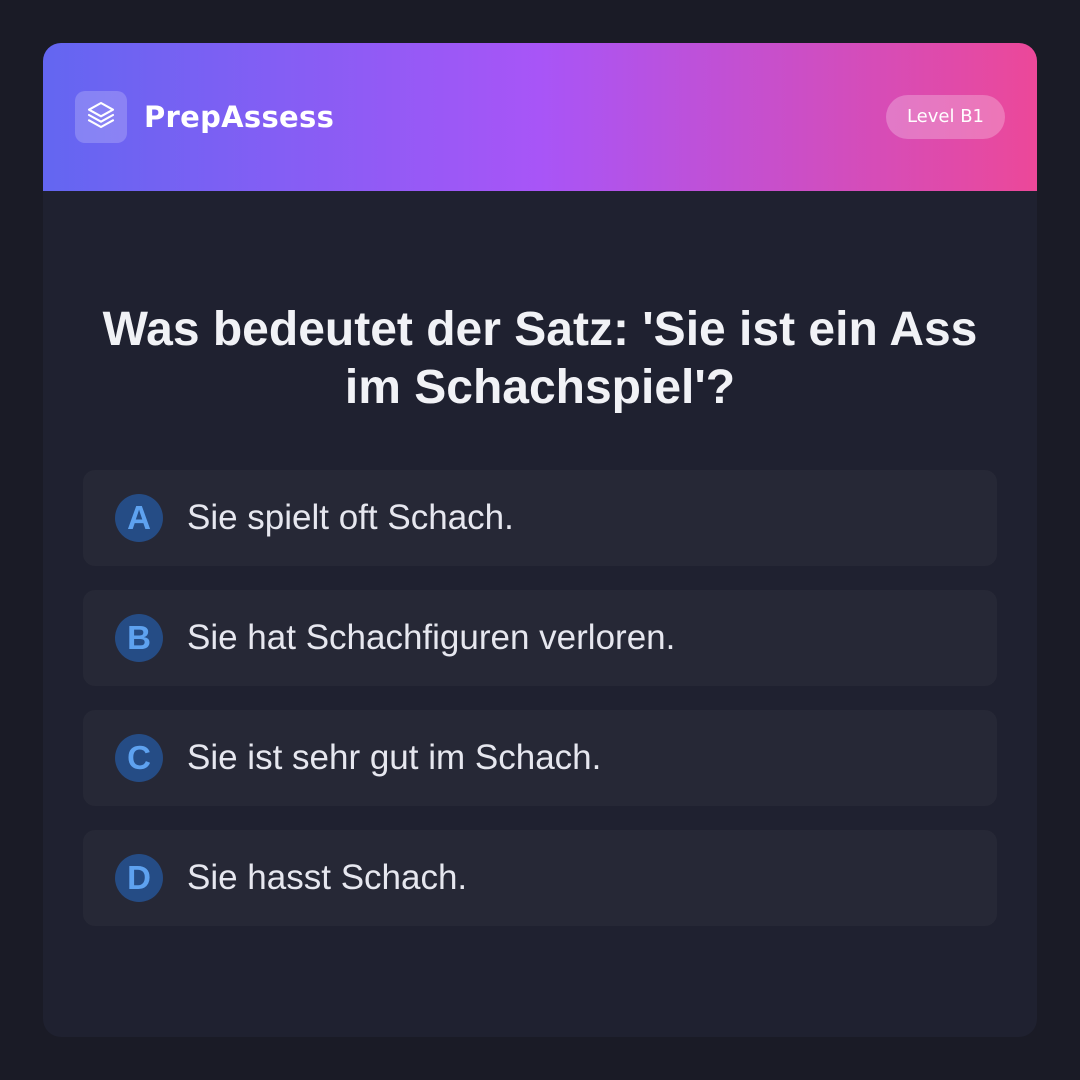  I want to click on brand-name: PrepAssess, so click(239, 117).